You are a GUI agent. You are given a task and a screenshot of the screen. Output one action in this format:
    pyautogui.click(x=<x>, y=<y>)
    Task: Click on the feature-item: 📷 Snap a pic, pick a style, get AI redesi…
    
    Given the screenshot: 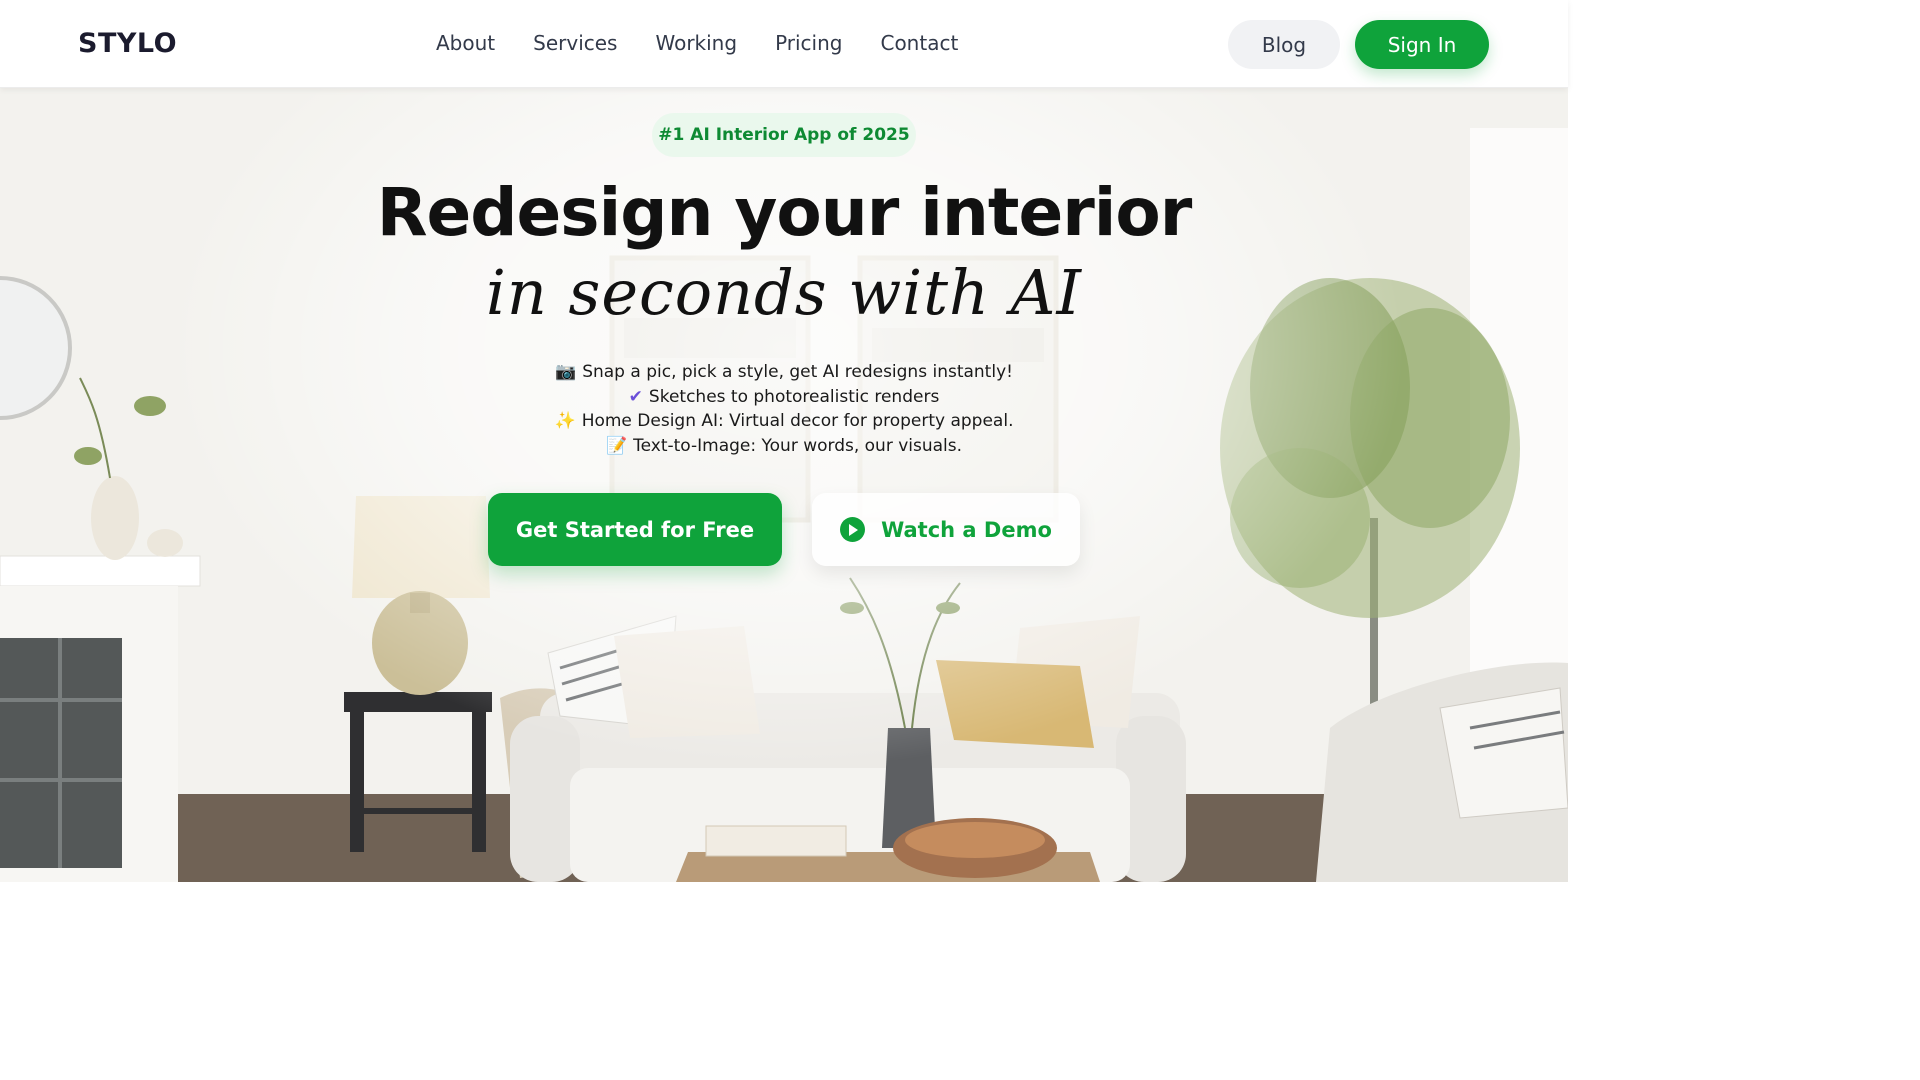 What is the action you would take?
    pyautogui.click(x=784, y=372)
    